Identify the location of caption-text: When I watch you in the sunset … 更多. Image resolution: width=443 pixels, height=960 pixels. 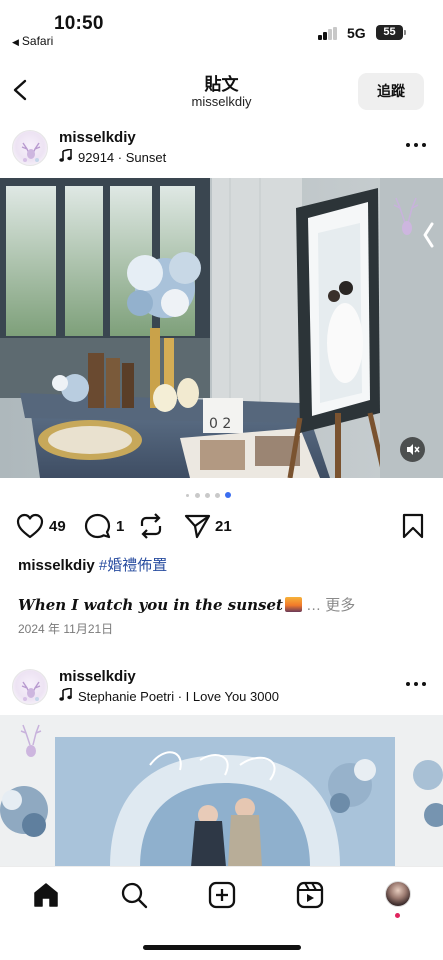
(186, 604).